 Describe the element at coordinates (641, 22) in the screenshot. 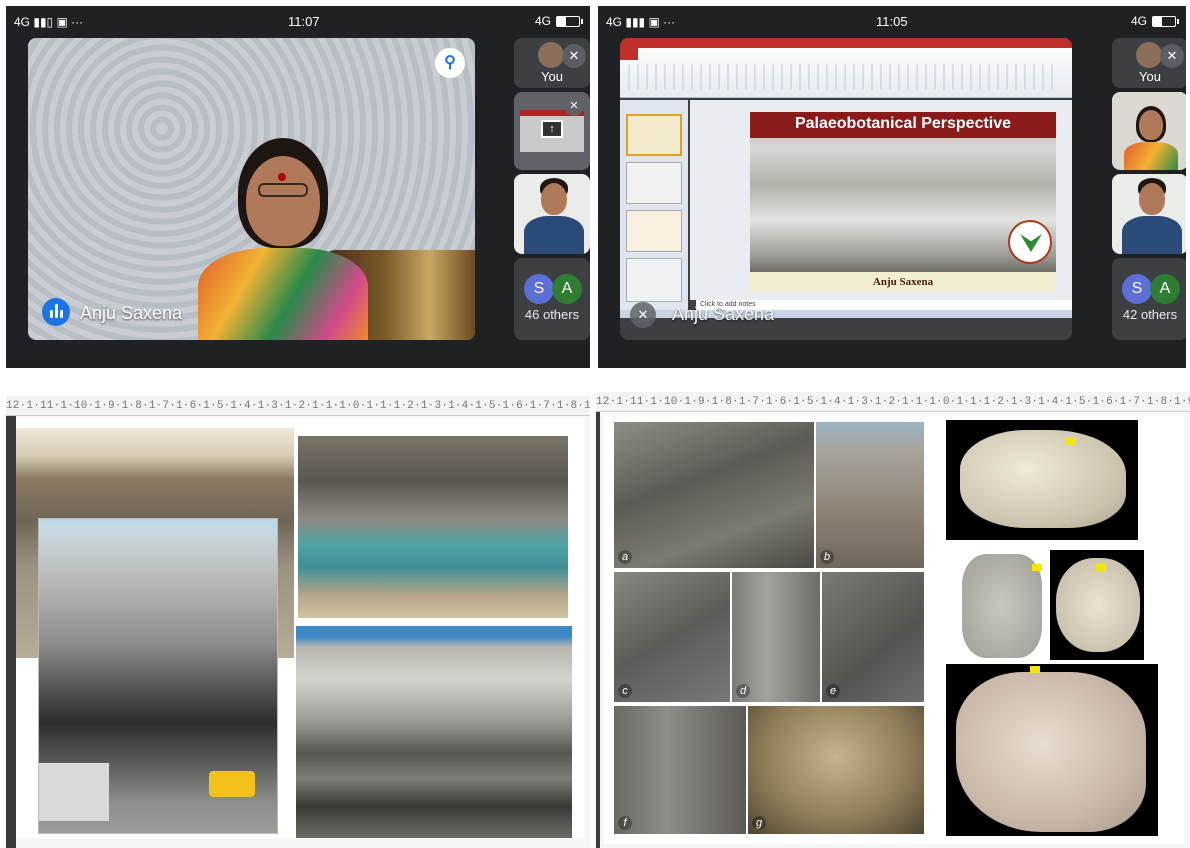

I see `signal-icon: 4G ▮▮▮ ▣ ···` at that location.